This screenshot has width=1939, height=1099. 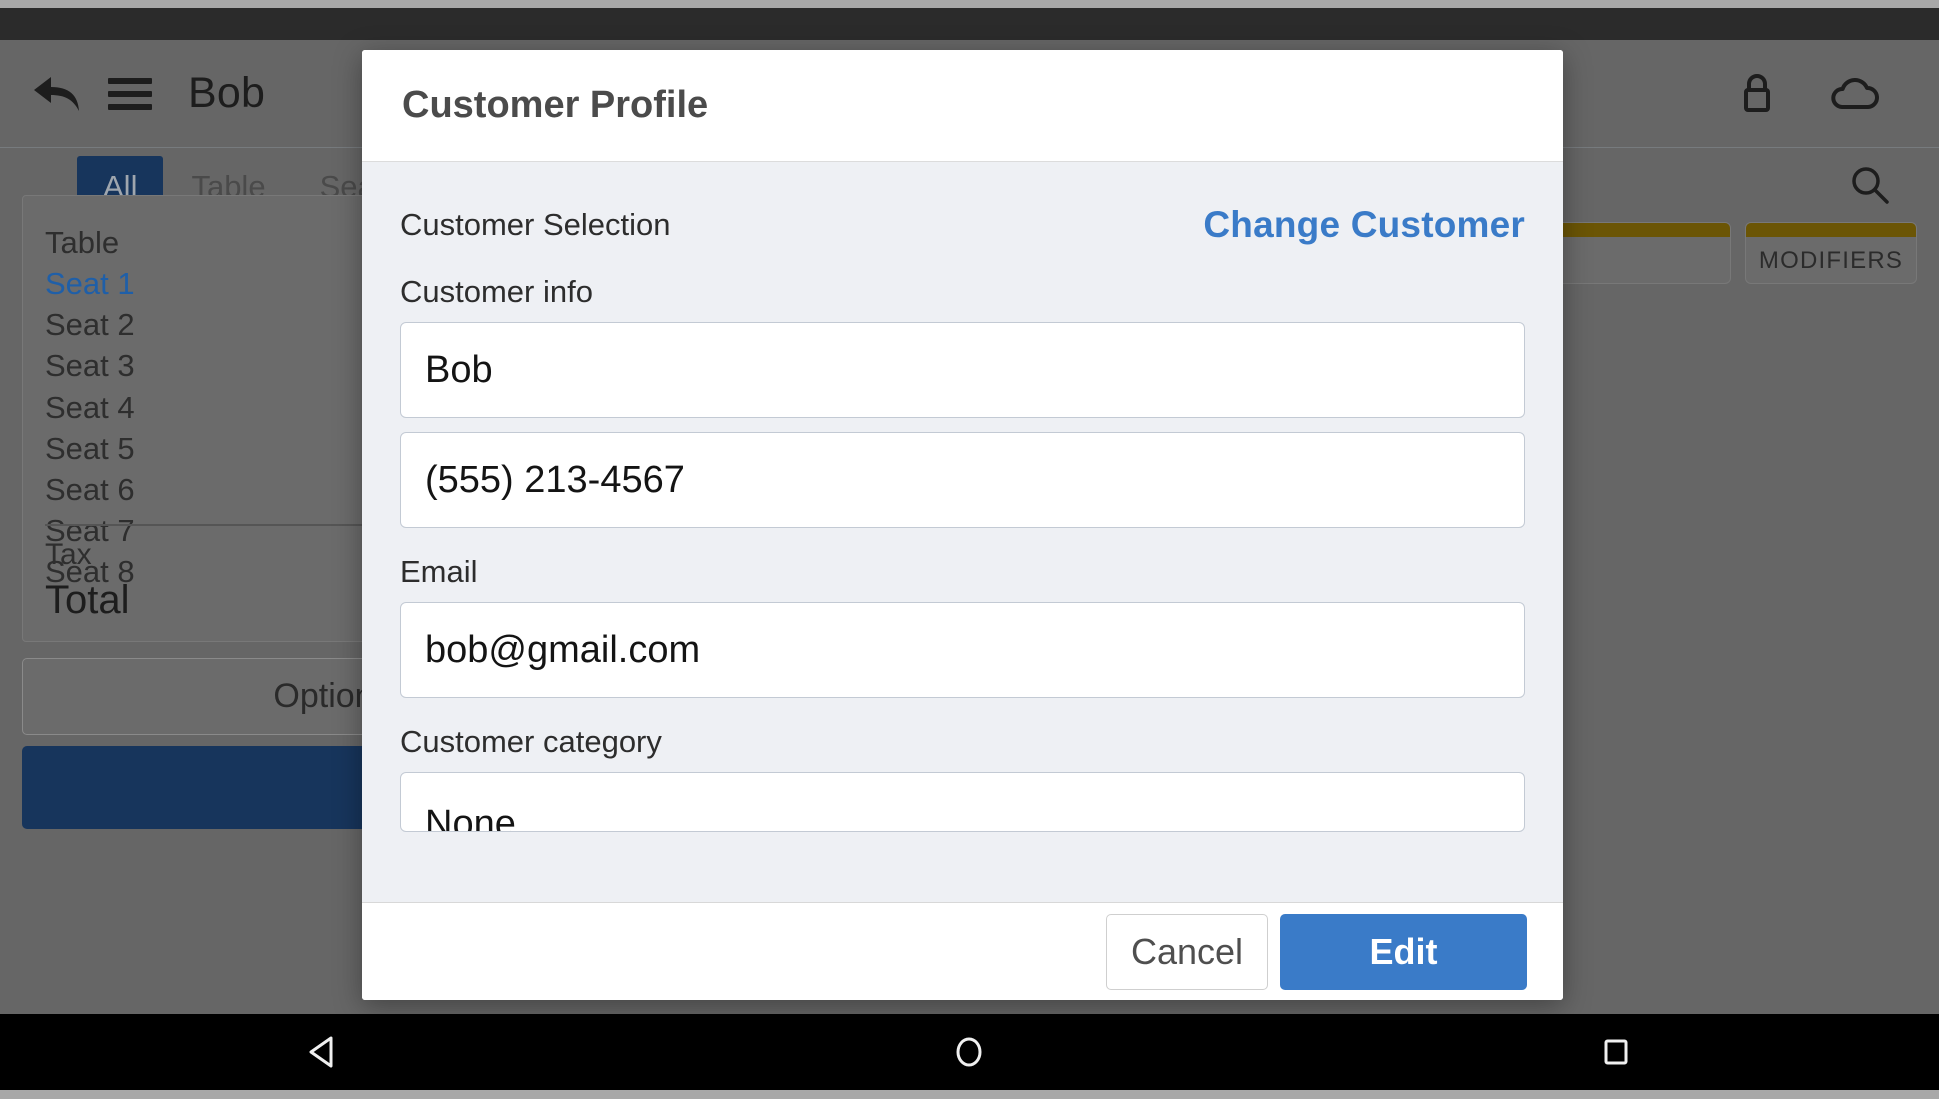 What do you see at coordinates (962, 650) in the screenshot?
I see `customer-email-field: bob@gmail.com` at bounding box center [962, 650].